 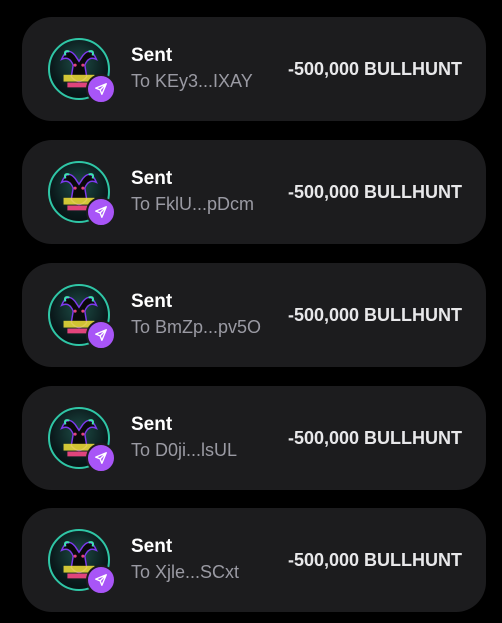 What do you see at coordinates (209, 69) in the screenshot?
I see `transaction-info: Sent To KEy3...IXAY` at bounding box center [209, 69].